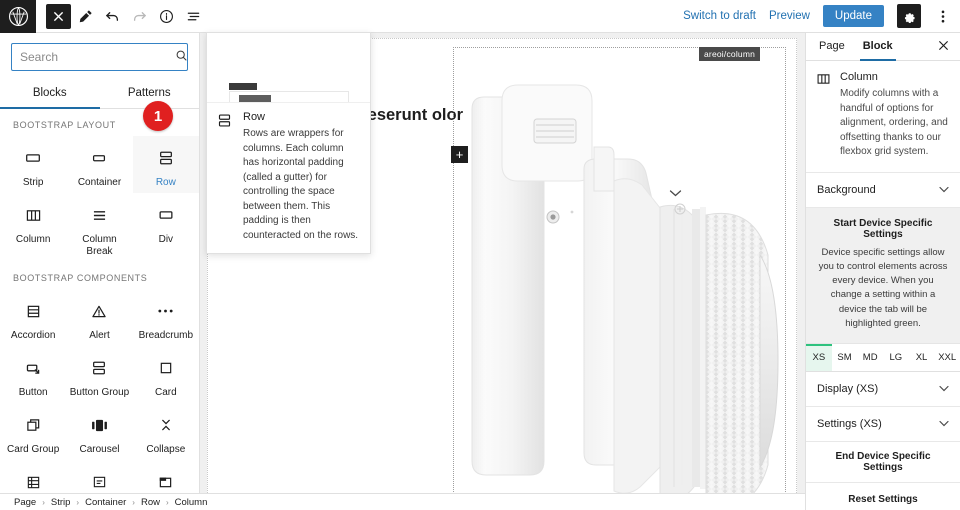 The image size is (960, 510). I want to click on gear-icon, so click(909, 16).